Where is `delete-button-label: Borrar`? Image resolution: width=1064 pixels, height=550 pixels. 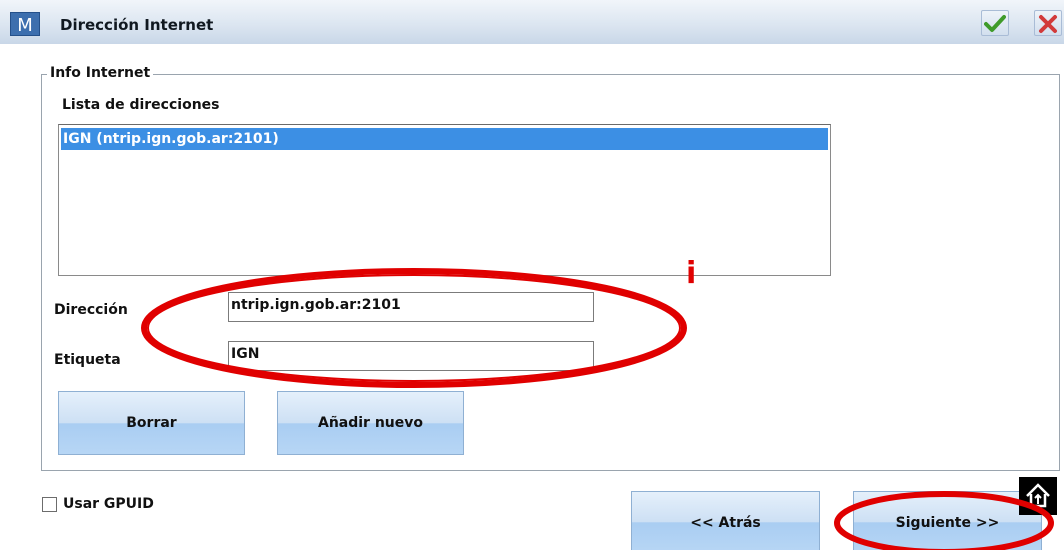 delete-button-label: Borrar is located at coordinates (151, 423).